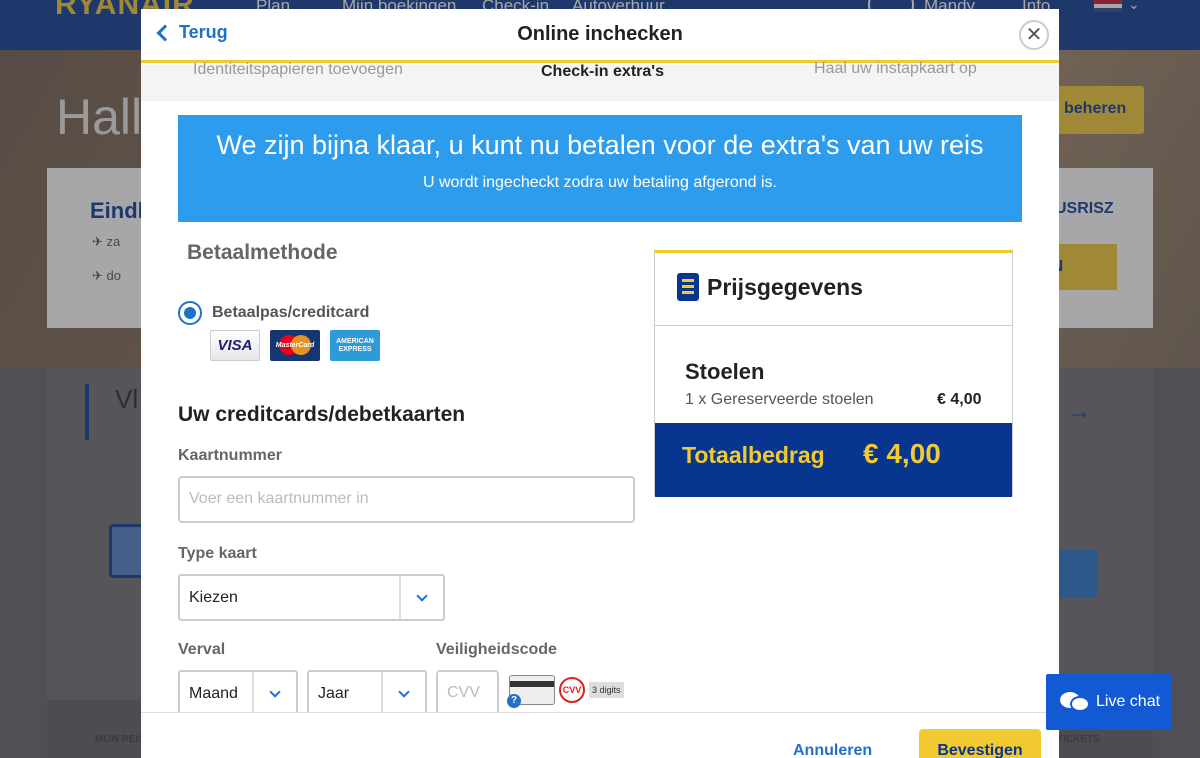 This screenshot has height=758, width=1200. Describe the element at coordinates (213, 693) in the screenshot. I see `expiry-month-value: Maand` at that location.